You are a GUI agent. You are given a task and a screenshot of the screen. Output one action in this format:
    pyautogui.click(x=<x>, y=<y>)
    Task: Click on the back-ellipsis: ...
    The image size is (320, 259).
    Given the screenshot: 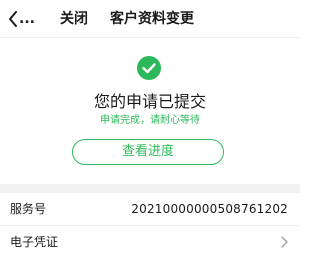 What is the action you would take?
    pyautogui.click(x=27, y=19)
    